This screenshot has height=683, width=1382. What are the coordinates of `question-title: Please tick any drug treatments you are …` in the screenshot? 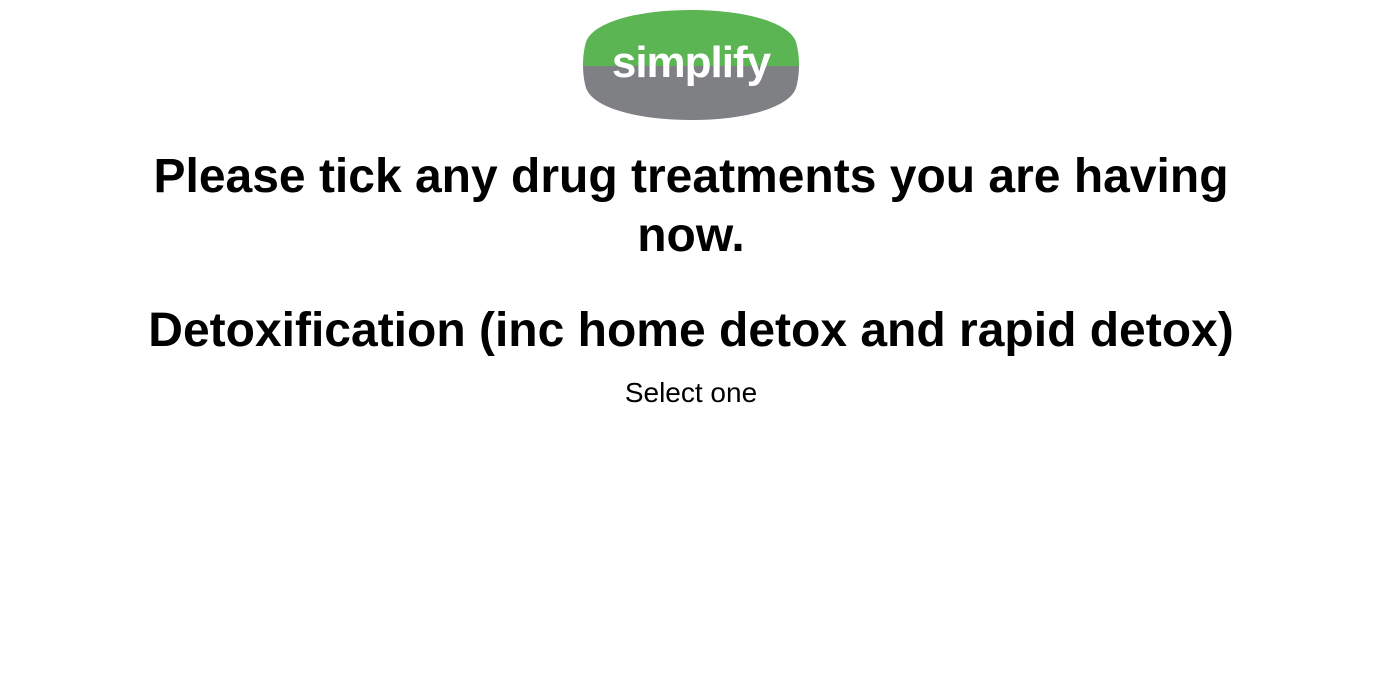 It's located at (691, 206).